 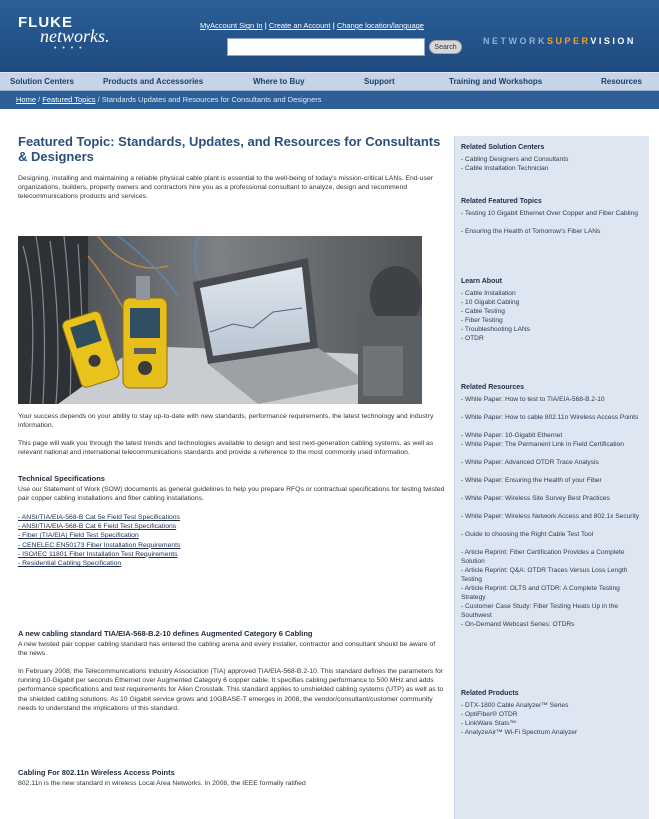 I want to click on sidebar-item: - Cable Installation, so click(x=552, y=293).